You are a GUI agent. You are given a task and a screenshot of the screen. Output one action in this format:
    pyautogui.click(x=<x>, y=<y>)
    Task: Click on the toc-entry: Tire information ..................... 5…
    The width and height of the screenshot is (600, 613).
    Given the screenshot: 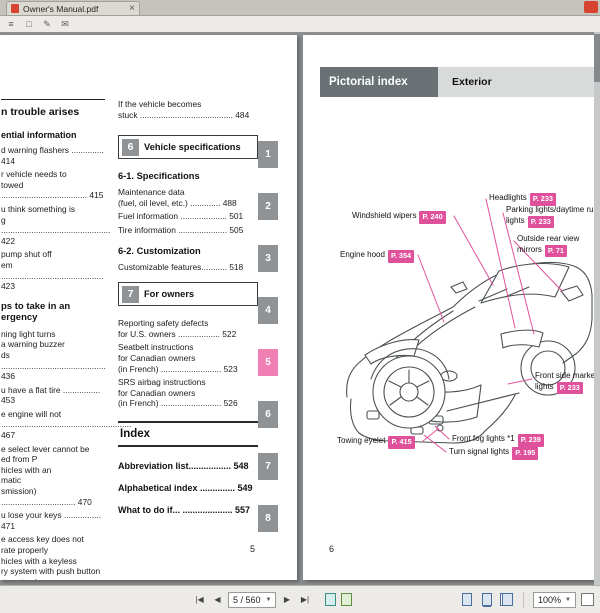 What is the action you would take?
    pyautogui.click(x=188, y=230)
    